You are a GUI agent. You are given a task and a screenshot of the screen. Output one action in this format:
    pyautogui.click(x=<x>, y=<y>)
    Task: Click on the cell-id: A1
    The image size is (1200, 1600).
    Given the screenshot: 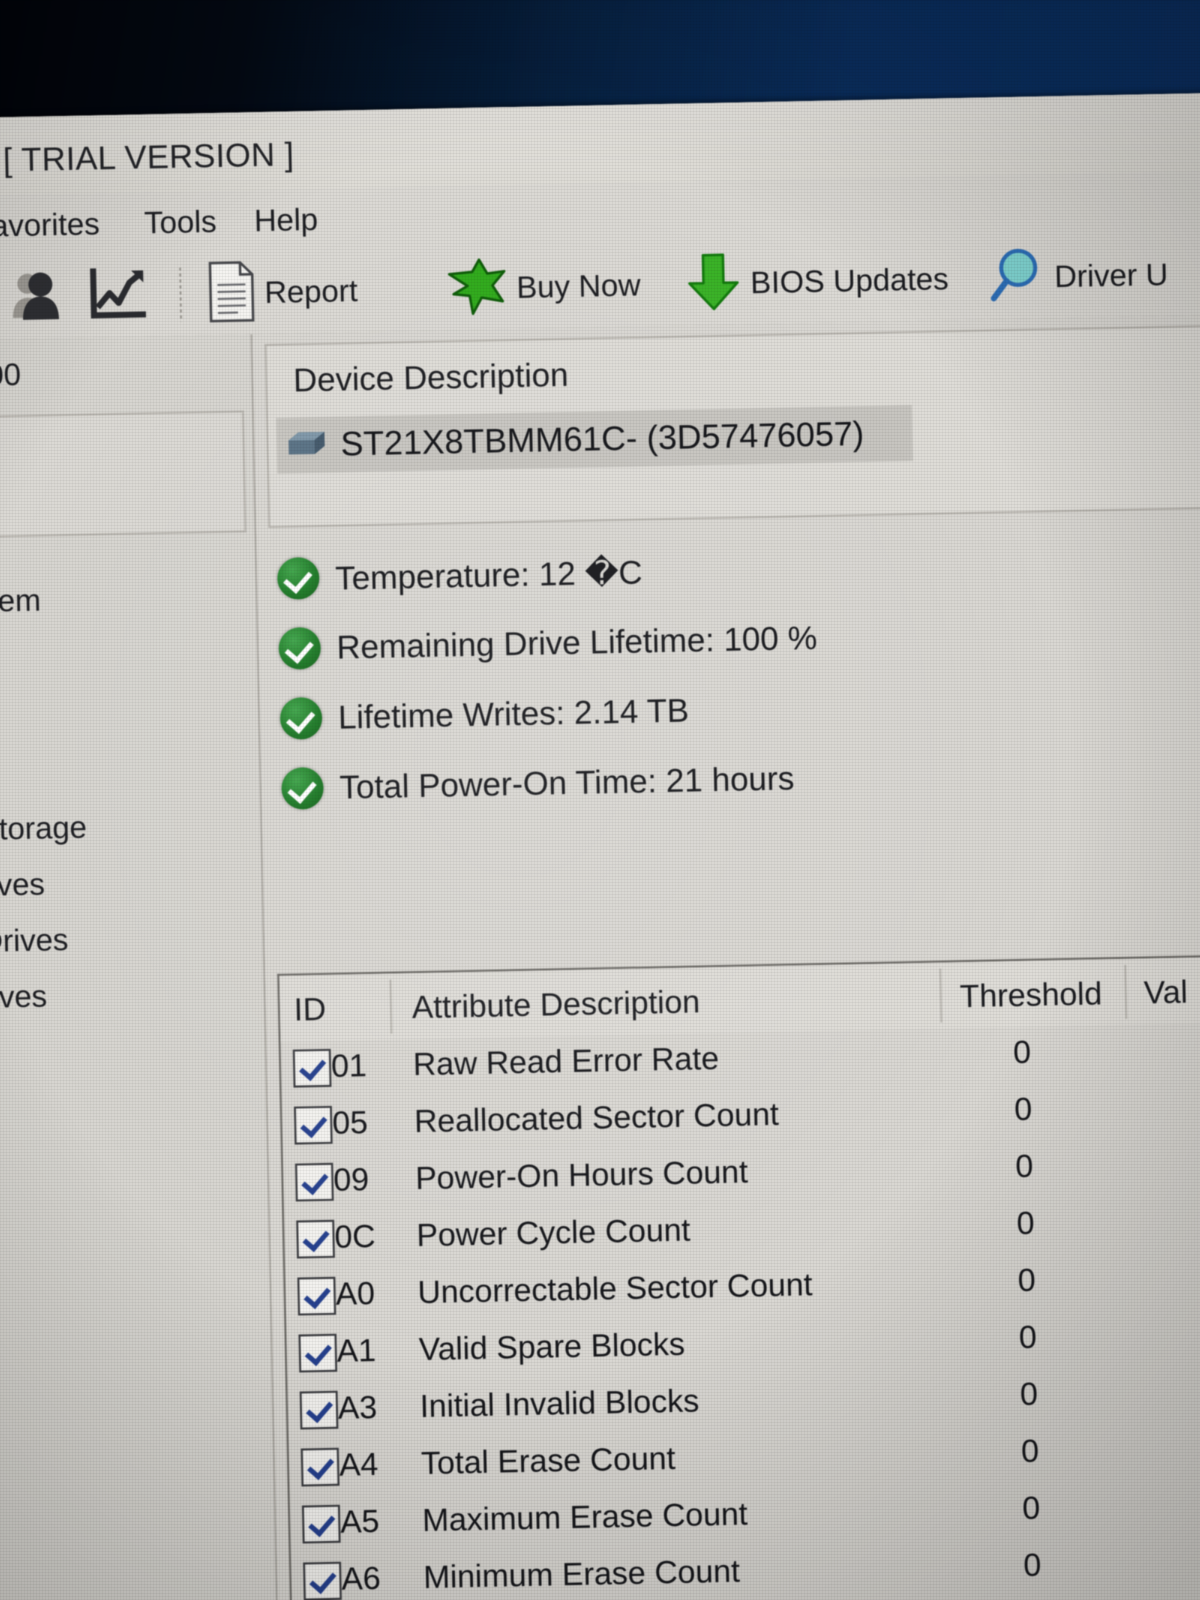 What is the action you would take?
    pyautogui.click(x=356, y=1350)
    